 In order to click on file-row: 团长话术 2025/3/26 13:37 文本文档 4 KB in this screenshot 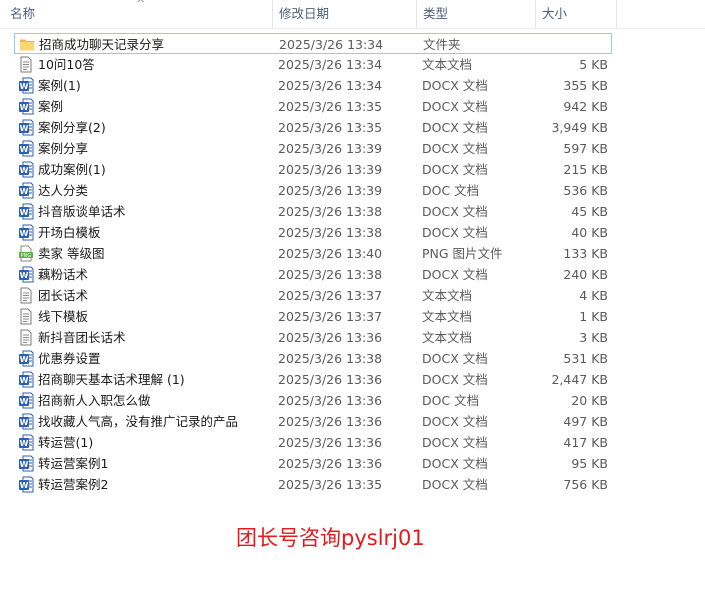, I will do `click(313, 295)`.